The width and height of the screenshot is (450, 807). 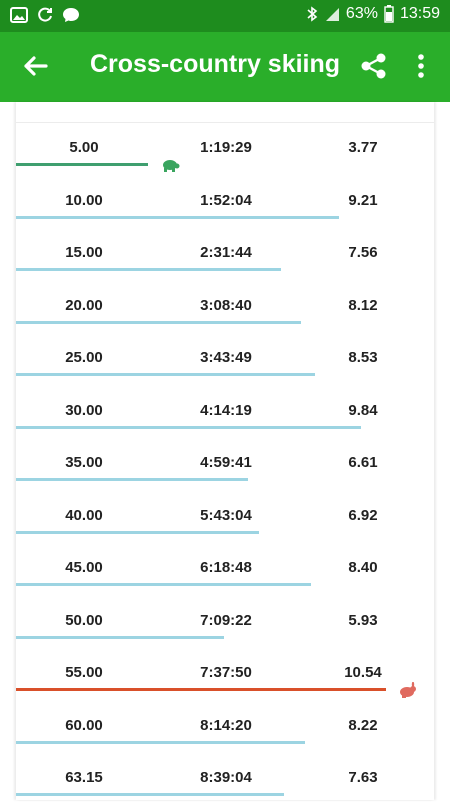 I want to click on split-row: 10.00 1:52:04 9.21, so click(x=225, y=203).